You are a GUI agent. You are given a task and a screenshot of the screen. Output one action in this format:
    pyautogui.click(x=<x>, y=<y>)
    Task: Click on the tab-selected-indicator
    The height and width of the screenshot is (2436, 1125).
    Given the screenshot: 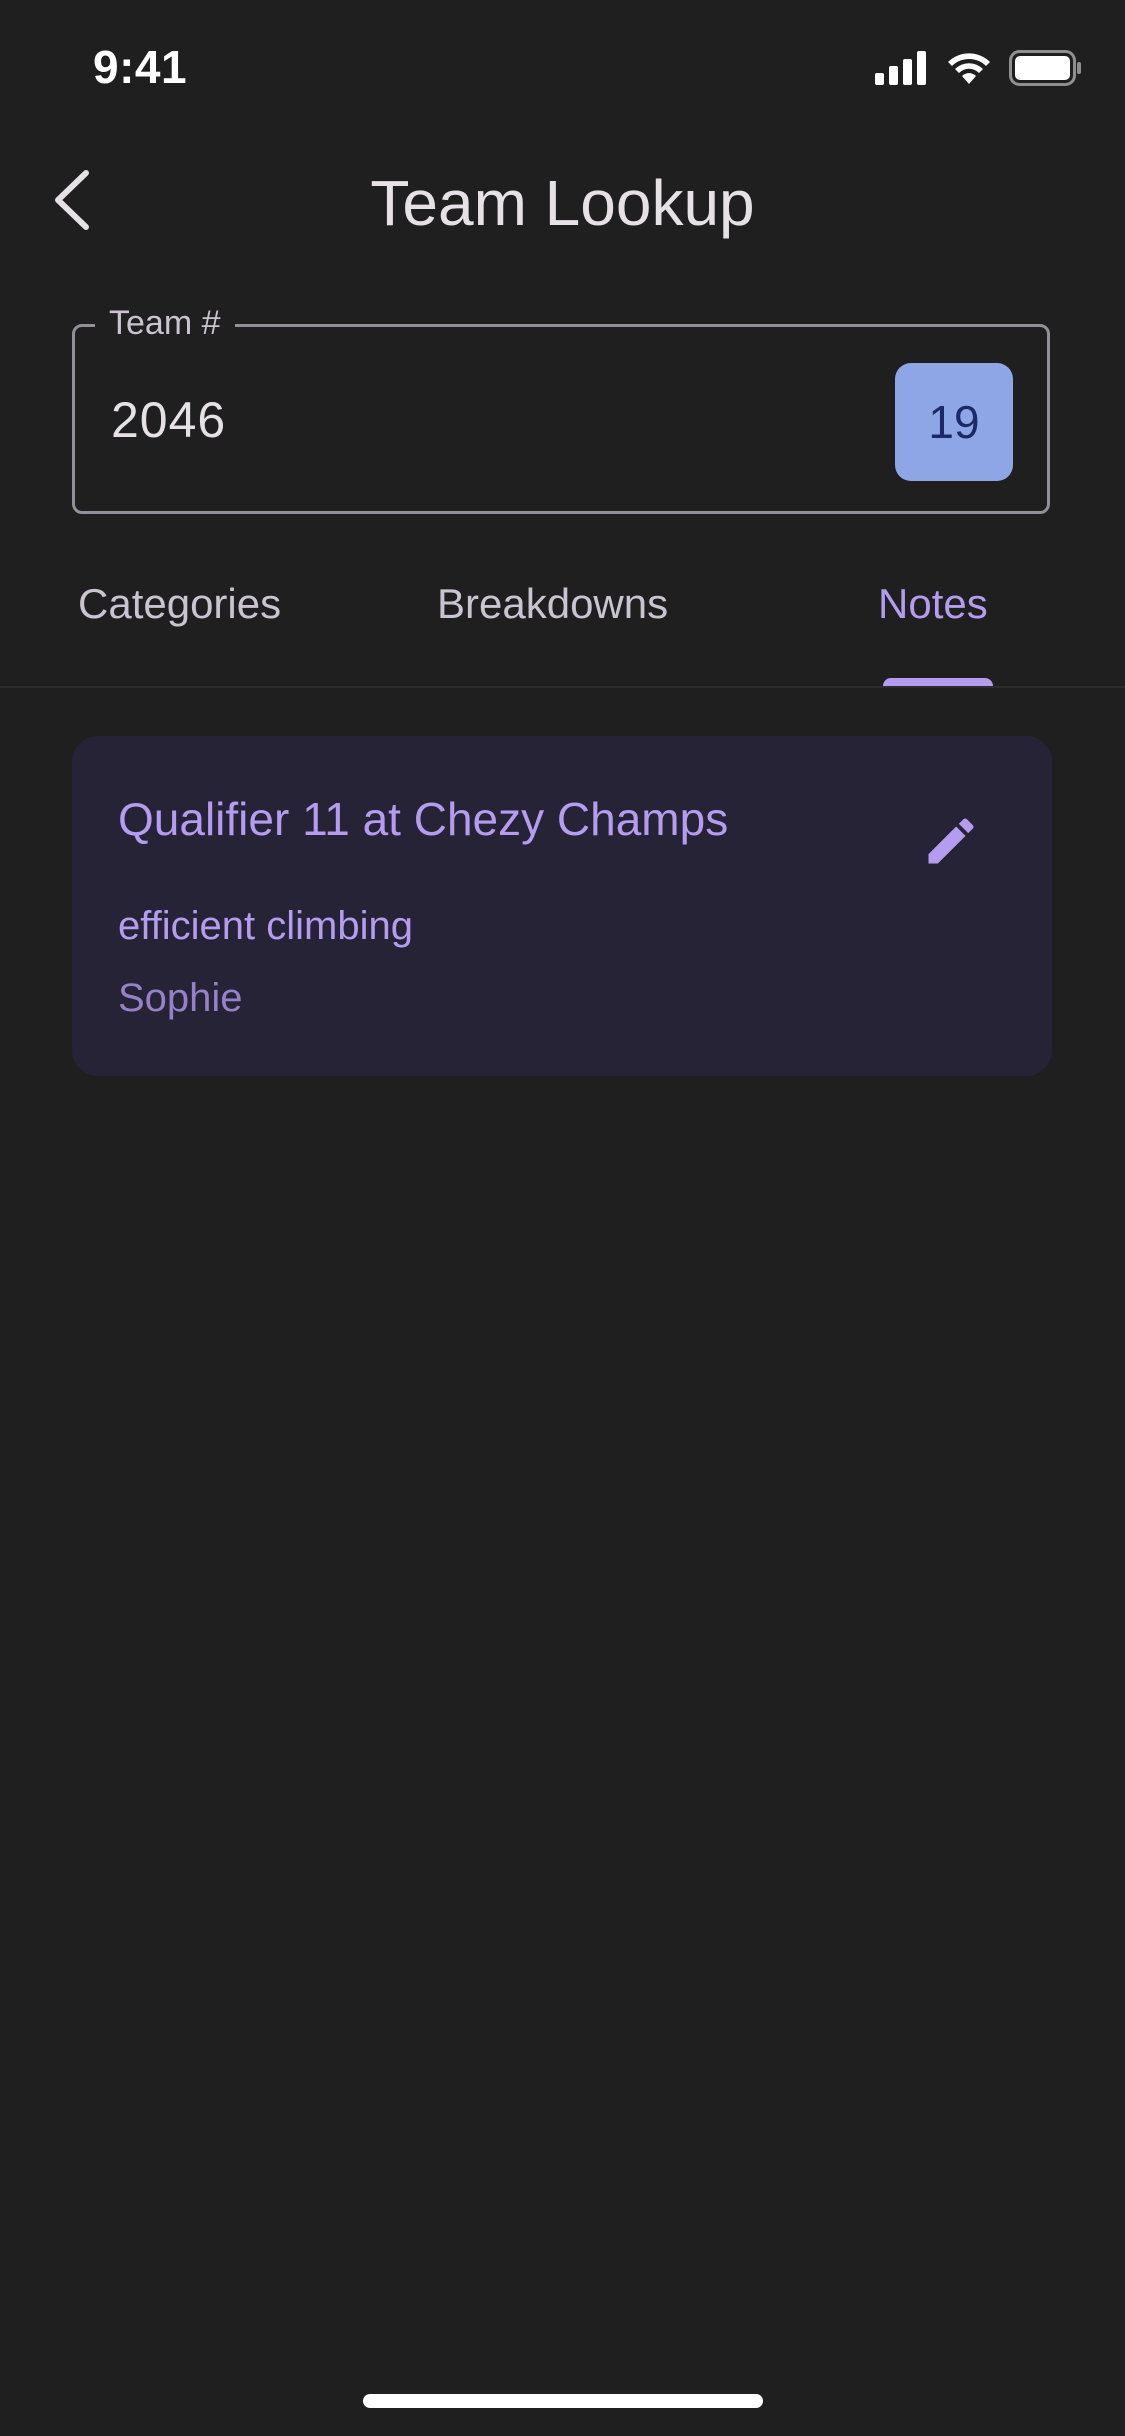 What is the action you would take?
    pyautogui.click(x=938, y=682)
    